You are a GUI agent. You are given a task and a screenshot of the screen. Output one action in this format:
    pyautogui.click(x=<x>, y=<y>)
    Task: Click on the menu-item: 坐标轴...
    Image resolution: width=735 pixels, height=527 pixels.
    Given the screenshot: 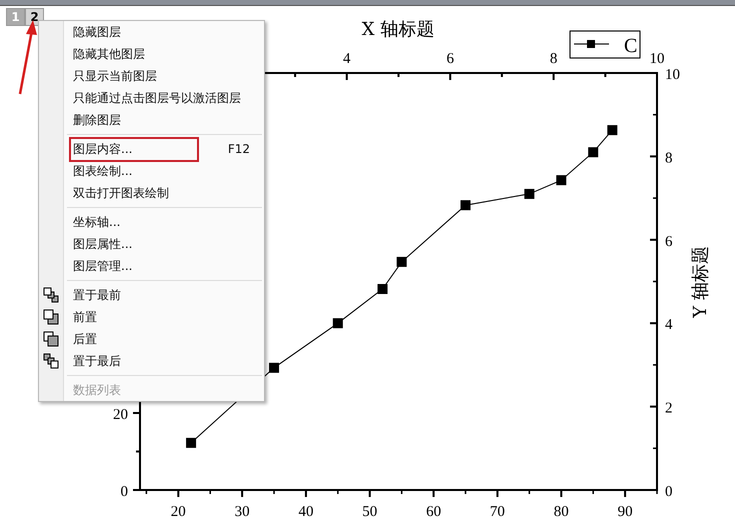 What is the action you would take?
    pyautogui.click(x=151, y=222)
    